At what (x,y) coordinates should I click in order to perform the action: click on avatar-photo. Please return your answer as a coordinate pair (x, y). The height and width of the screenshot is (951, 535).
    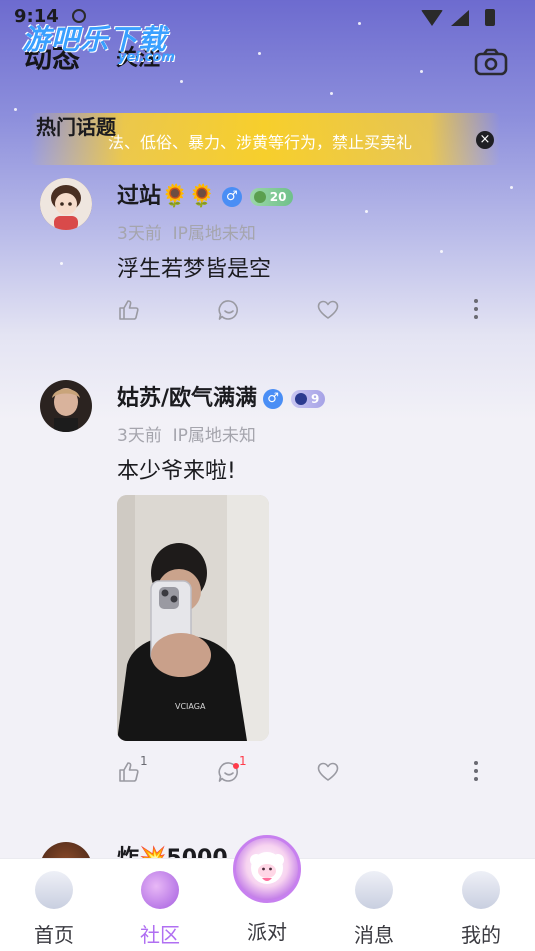
    Looking at the image, I should click on (66, 406).